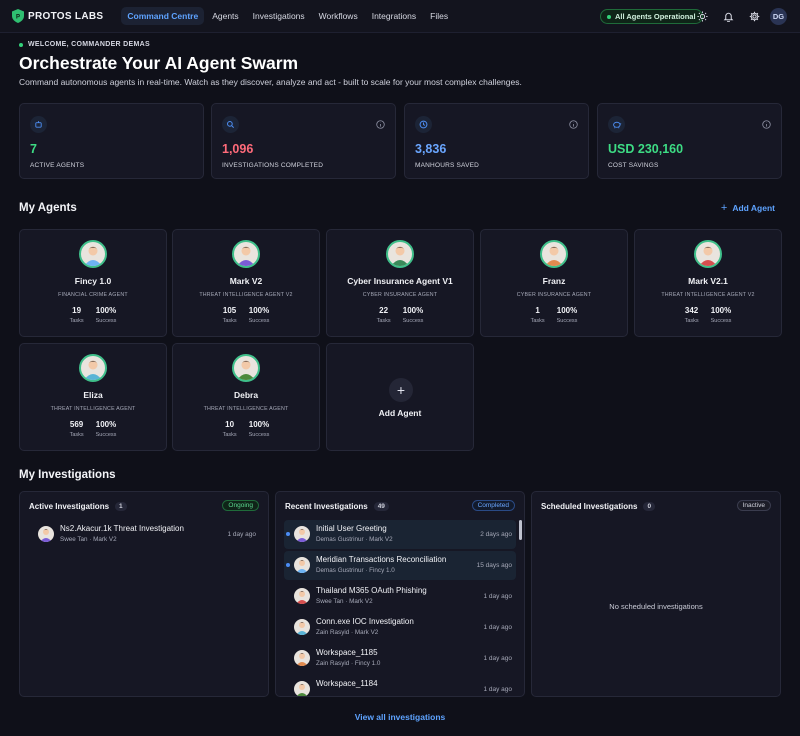 The image size is (800, 736). What do you see at coordinates (230, 424) in the screenshot?
I see `tasks-value: 10` at bounding box center [230, 424].